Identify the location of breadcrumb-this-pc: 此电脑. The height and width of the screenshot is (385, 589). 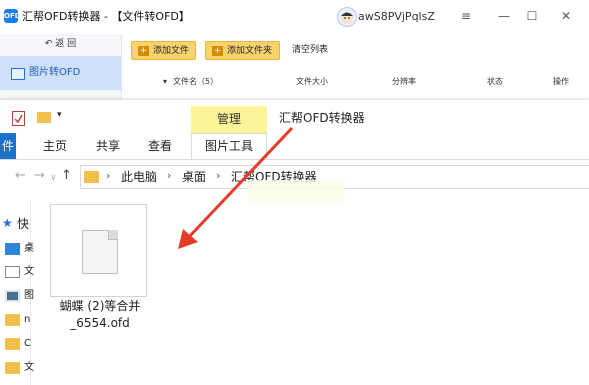
(139, 177).